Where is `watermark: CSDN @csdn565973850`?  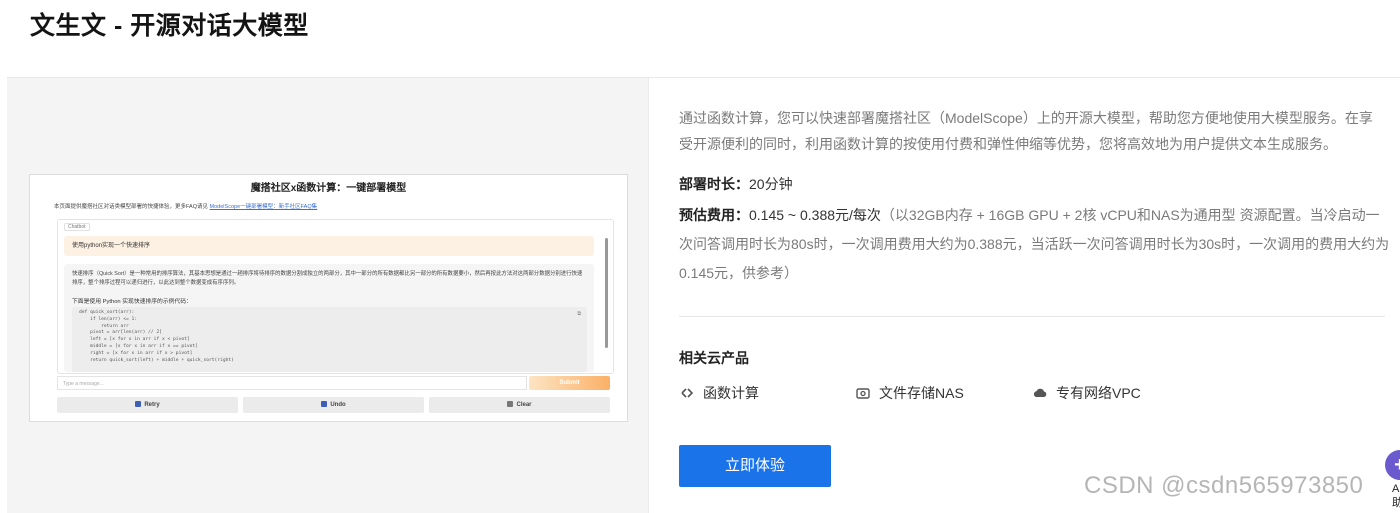
watermark: CSDN @csdn565973850 is located at coordinates (1224, 485).